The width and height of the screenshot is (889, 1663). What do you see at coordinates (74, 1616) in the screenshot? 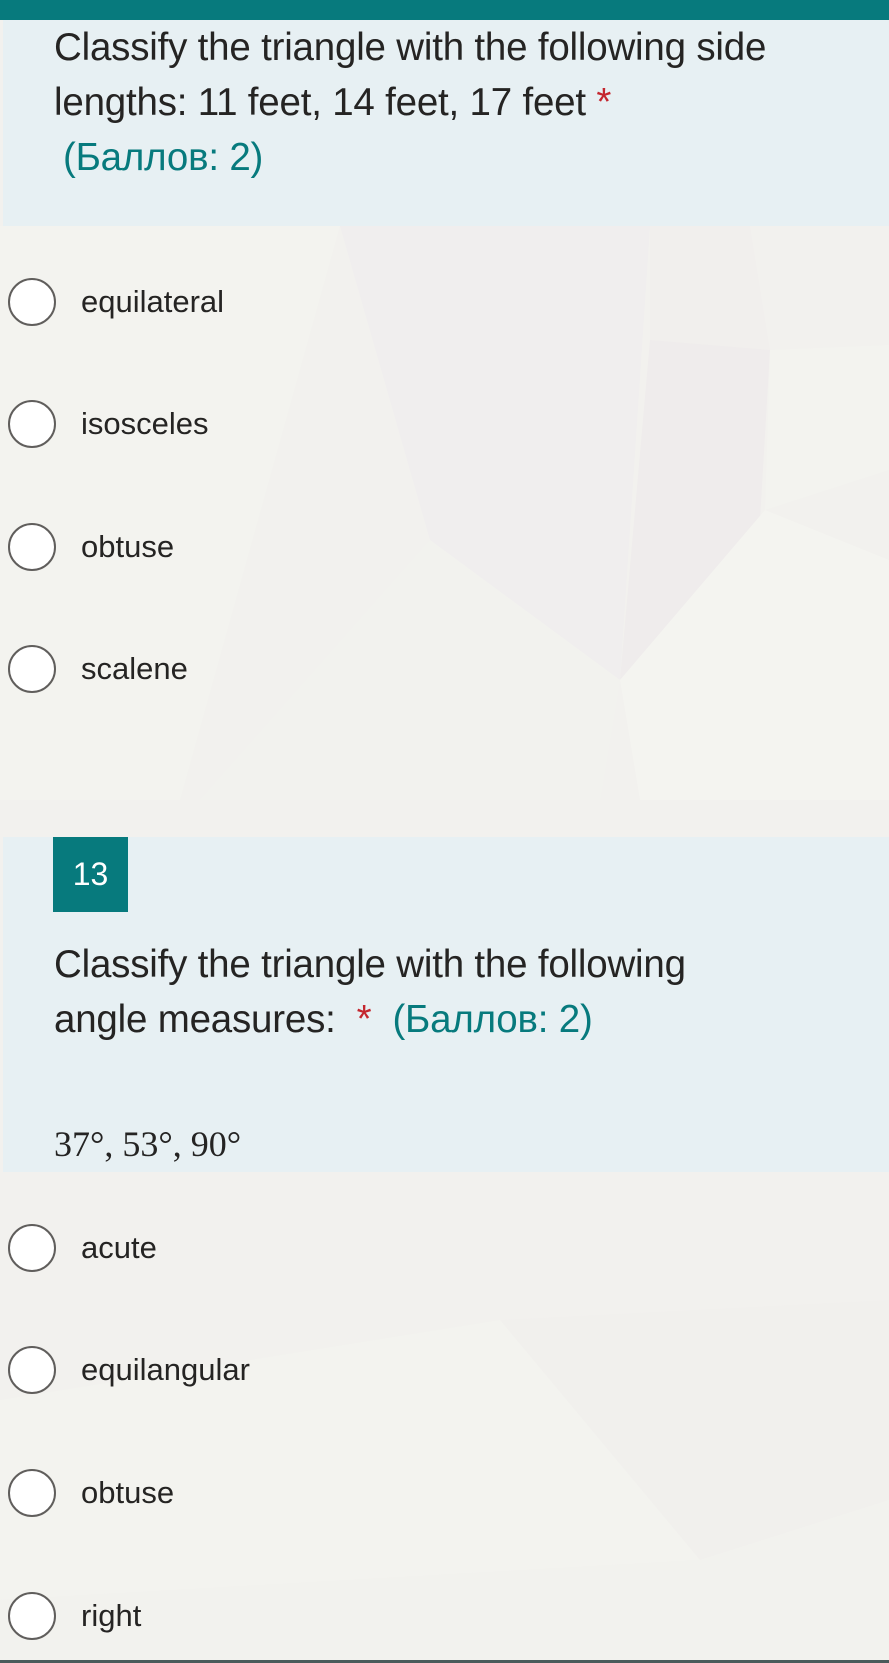
I see `radio-option: right` at bounding box center [74, 1616].